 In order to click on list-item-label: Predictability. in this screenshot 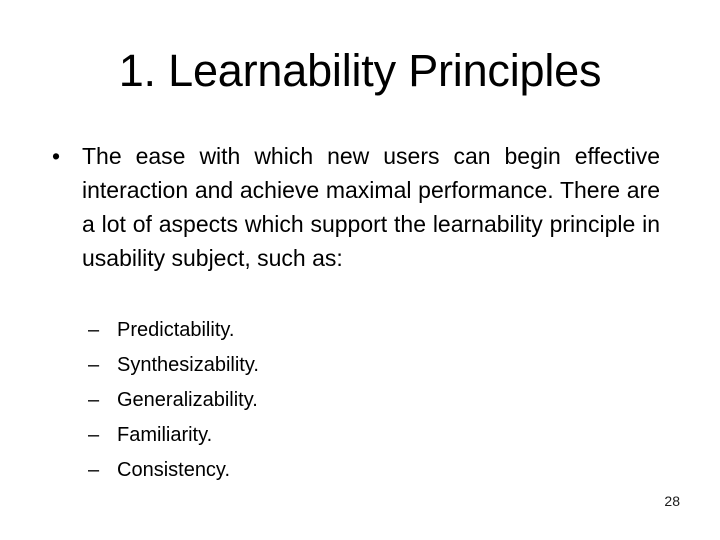, I will do `click(176, 330)`.